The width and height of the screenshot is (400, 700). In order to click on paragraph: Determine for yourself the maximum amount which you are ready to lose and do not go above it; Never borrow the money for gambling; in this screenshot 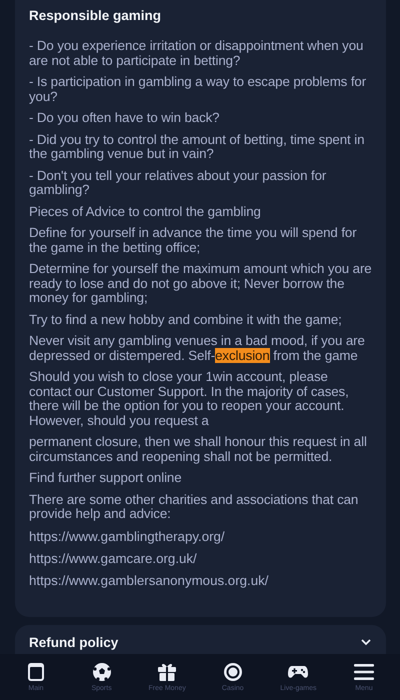, I will do `click(200, 284)`.